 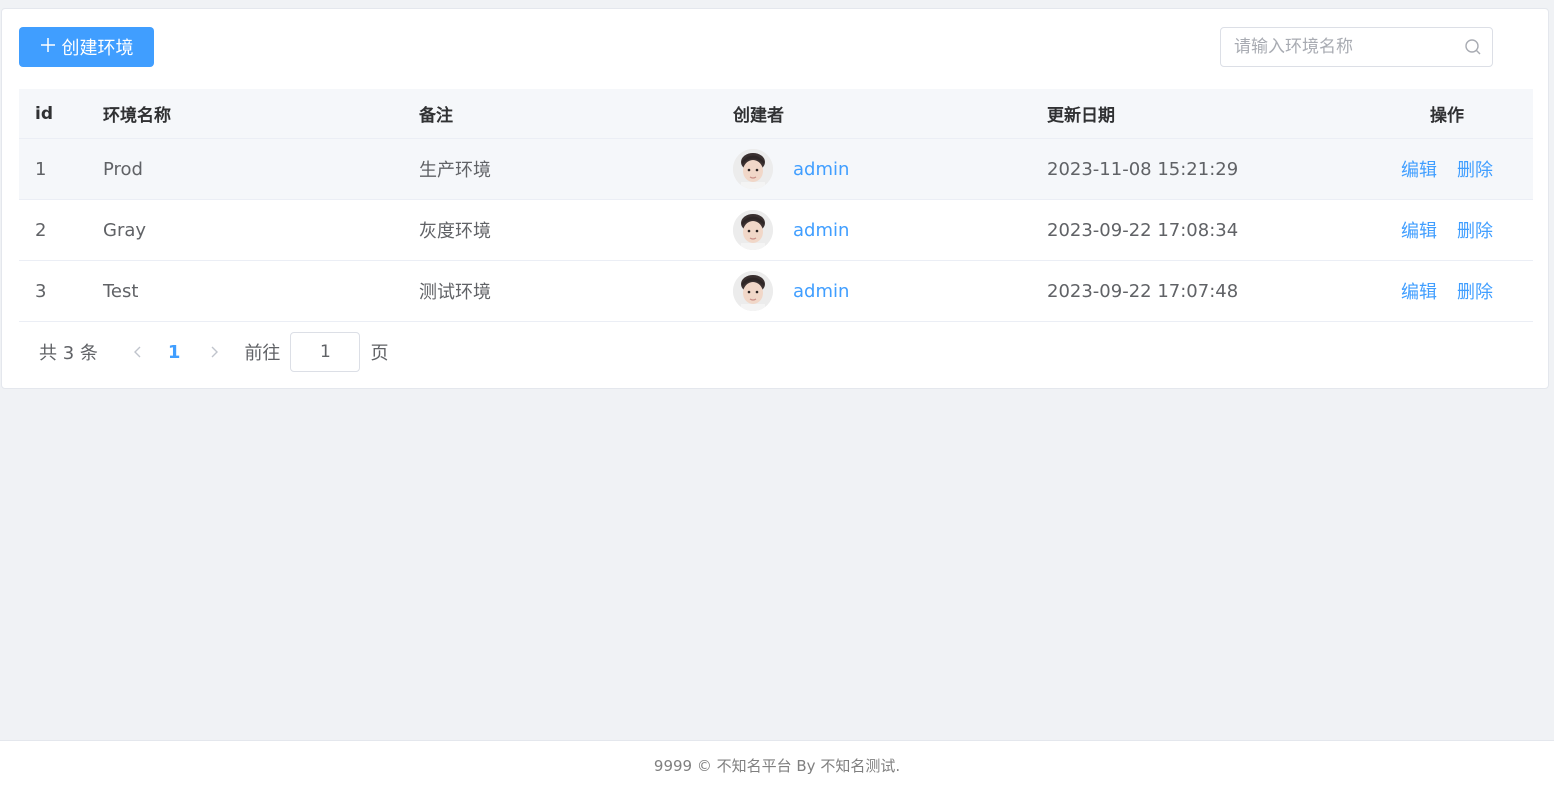 What do you see at coordinates (1143, 291) in the screenshot?
I see `cell-date: 2023-09-22 17:07:48` at bounding box center [1143, 291].